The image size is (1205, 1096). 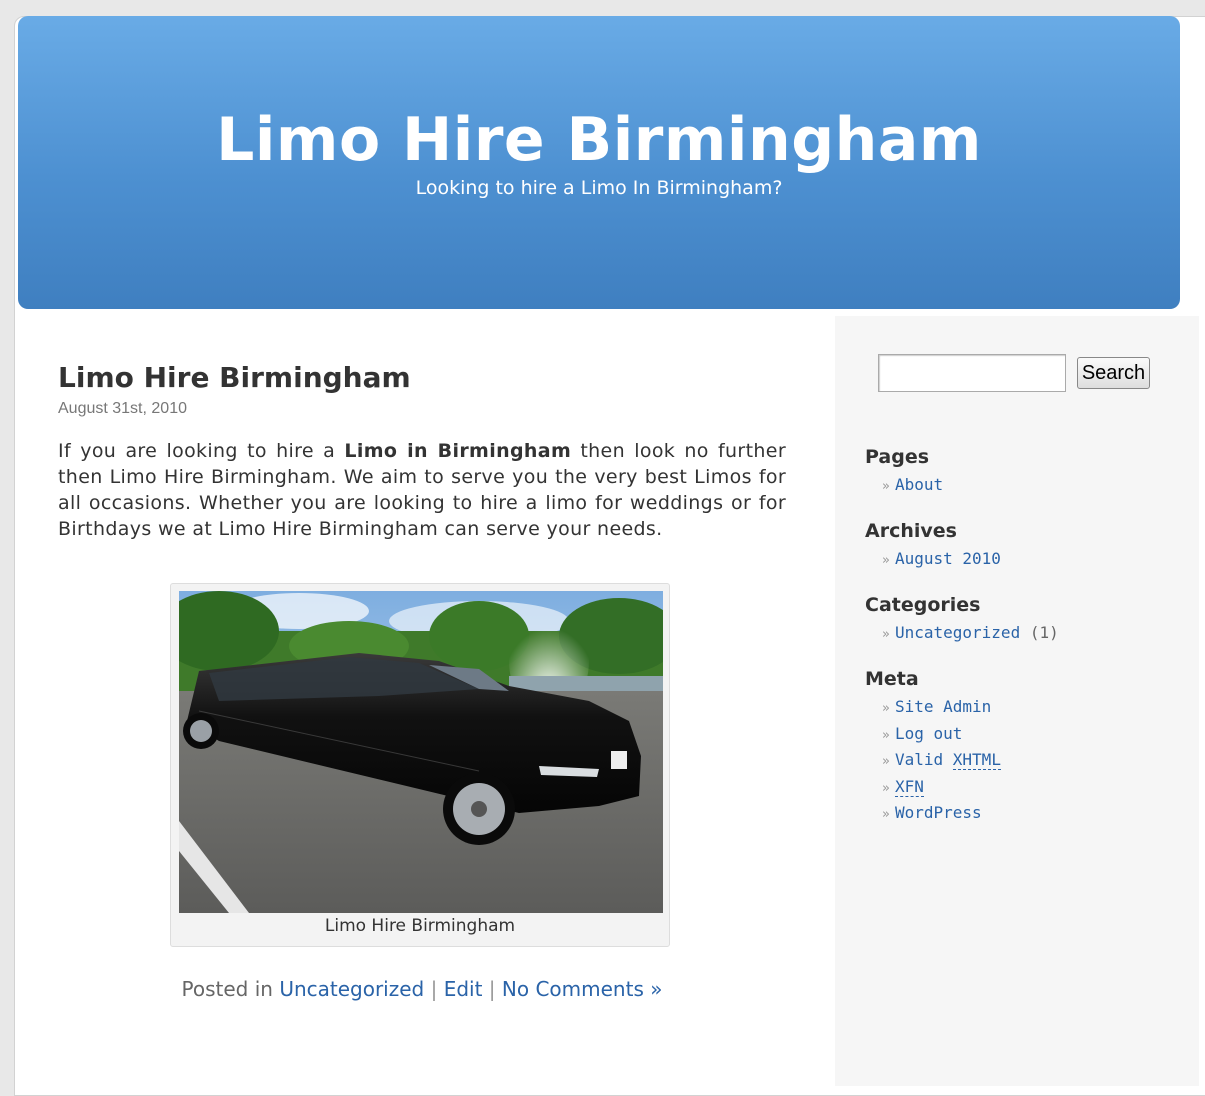 What do you see at coordinates (1033, 708) in the screenshot?
I see `list-item: » Site Admin` at bounding box center [1033, 708].